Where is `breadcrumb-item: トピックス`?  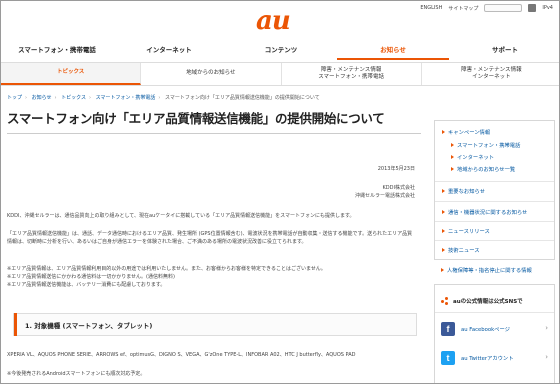
breadcrumb-item: トピックス is located at coordinates (73, 98).